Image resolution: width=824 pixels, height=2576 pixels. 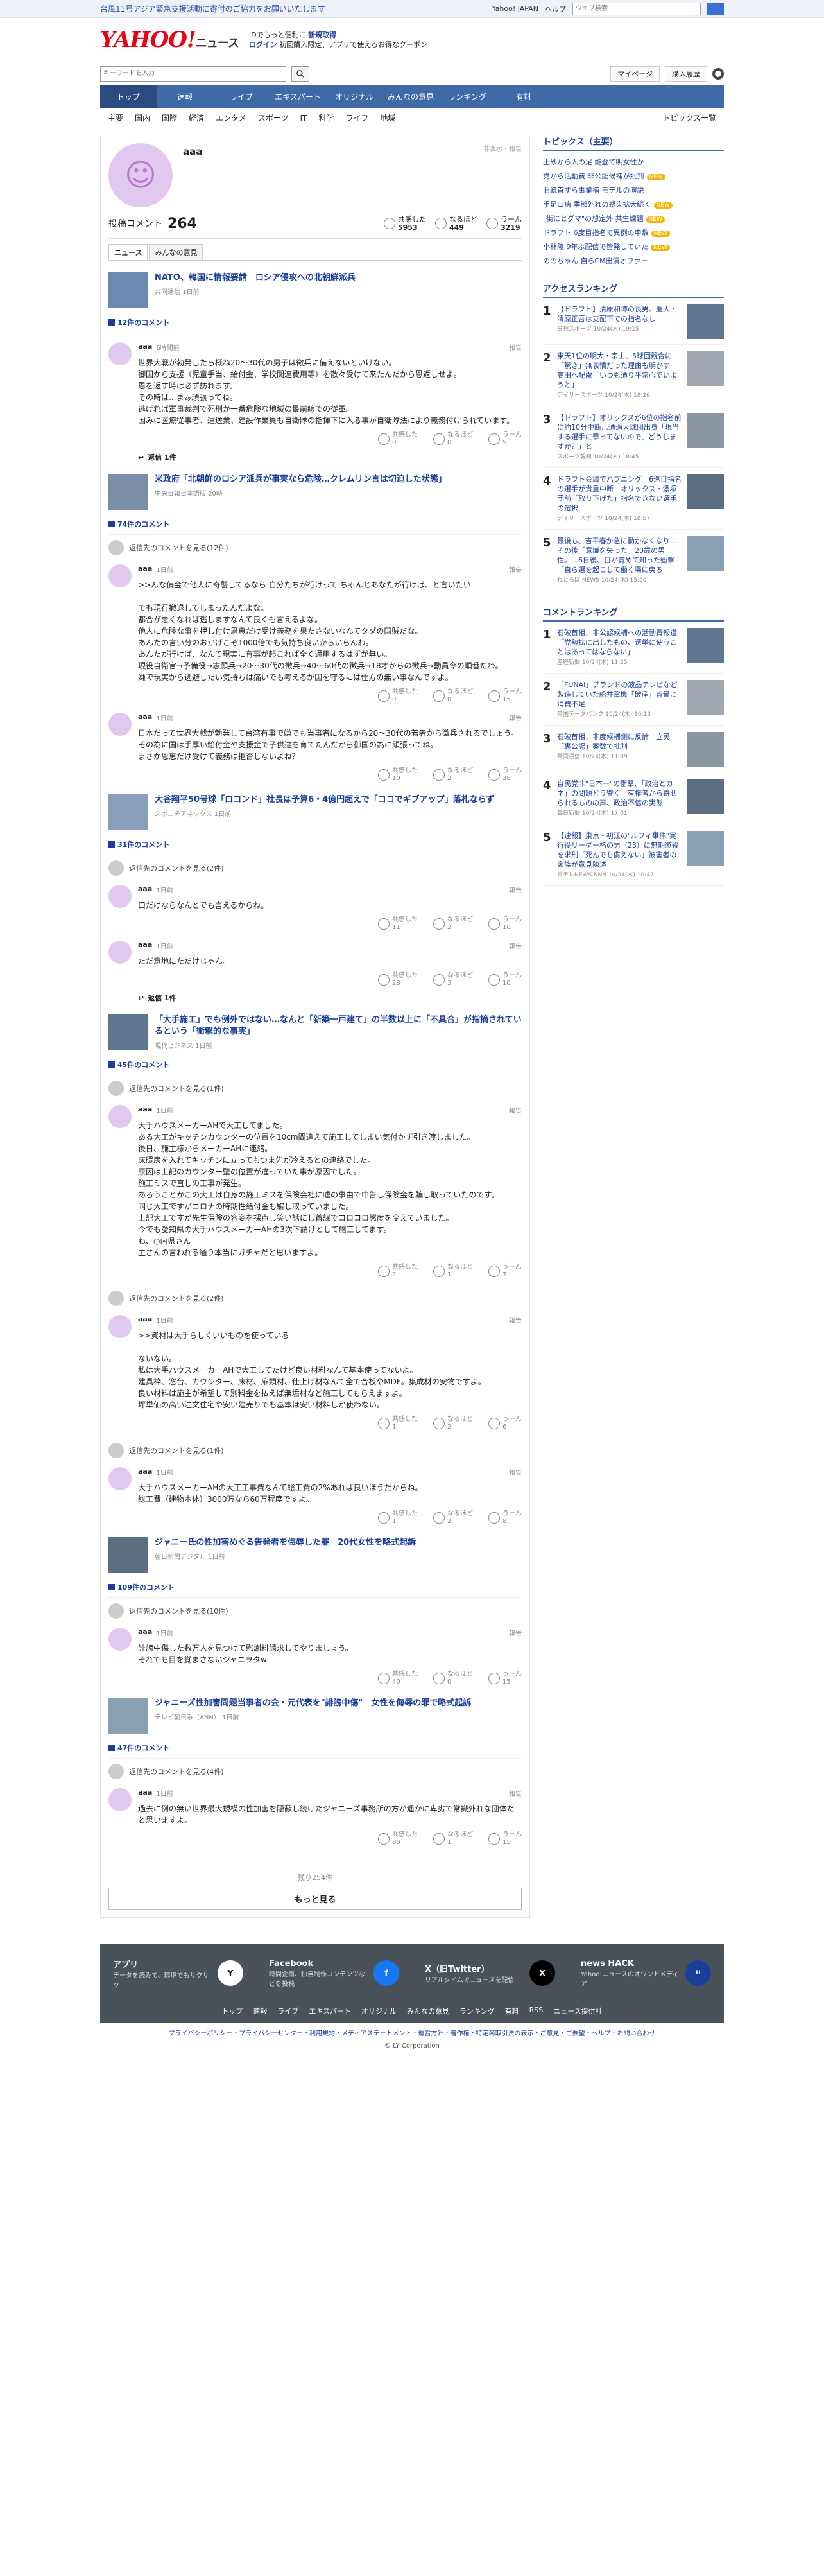 I want to click on topic-item: 土砂から人の足 能登で明女性か, so click(x=633, y=162).